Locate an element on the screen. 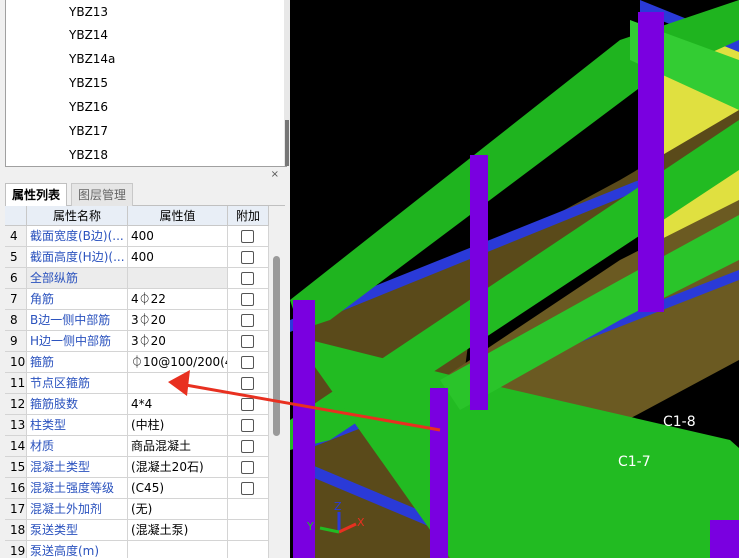 The height and width of the screenshot is (558, 739). annotation-overlay is located at coordinates (304, 401).